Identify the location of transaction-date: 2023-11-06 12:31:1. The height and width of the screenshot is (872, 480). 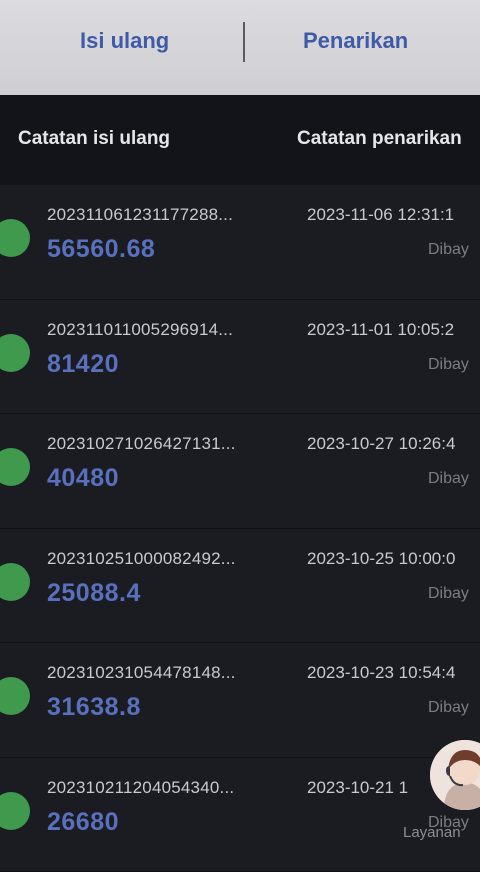
(393, 215).